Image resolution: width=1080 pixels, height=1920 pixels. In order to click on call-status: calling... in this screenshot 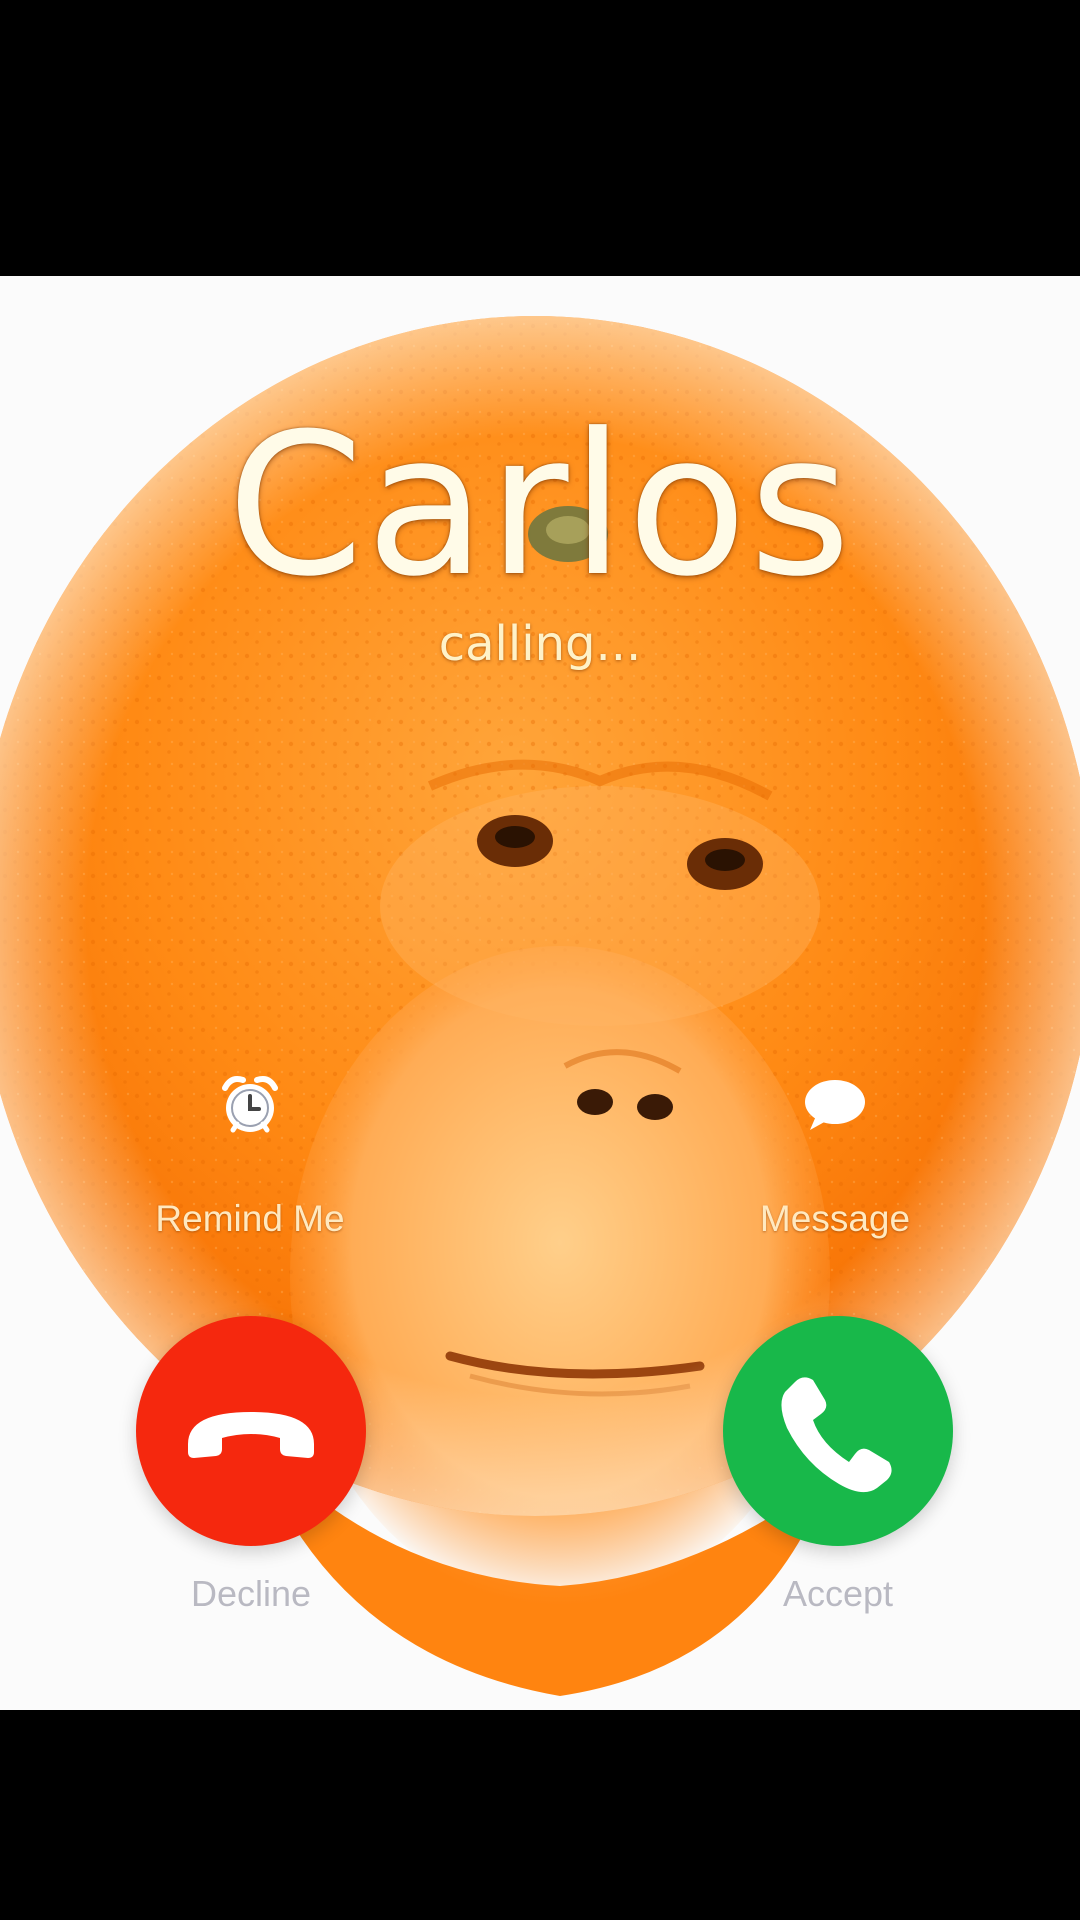, I will do `click(540, 644)`.